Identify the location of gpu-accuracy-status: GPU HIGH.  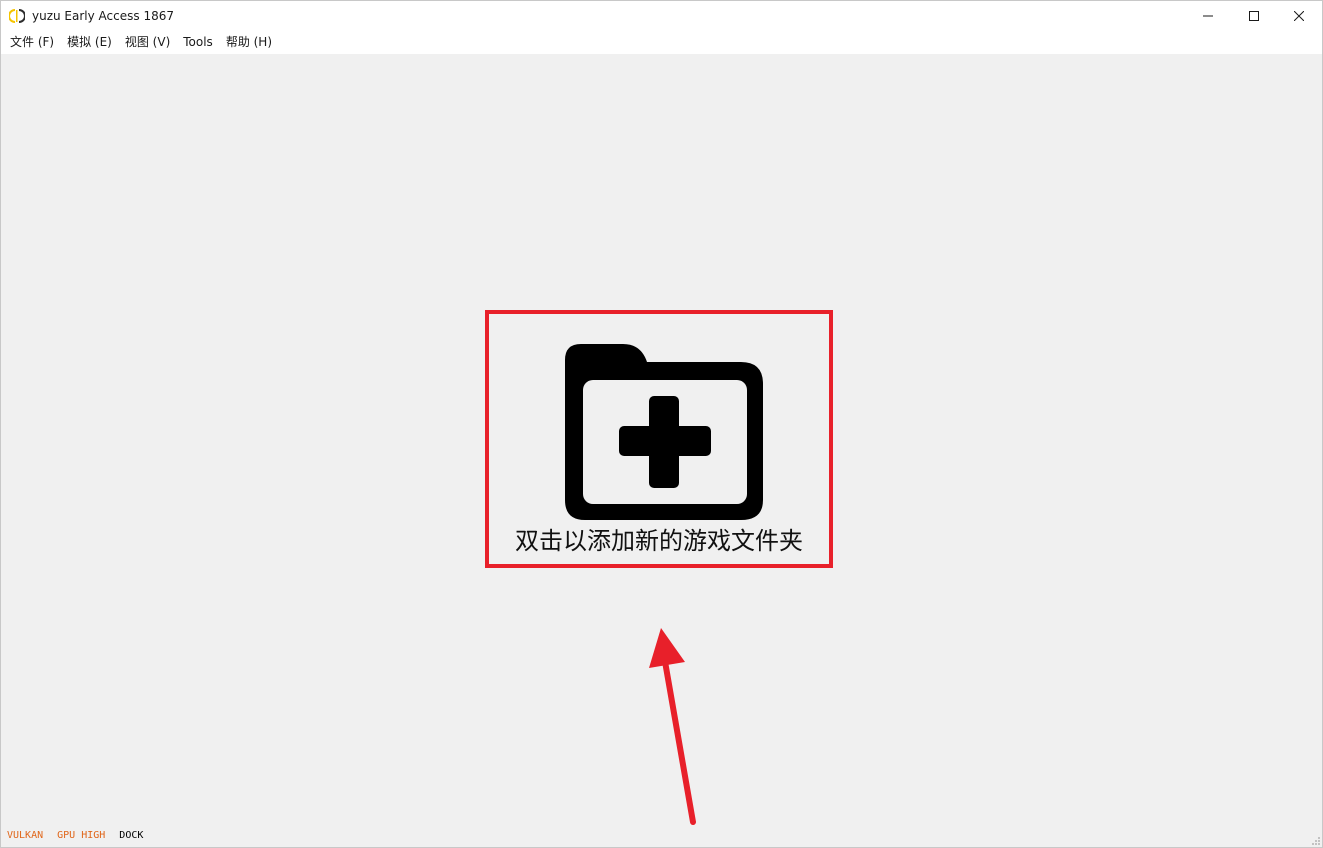
(81, 836).